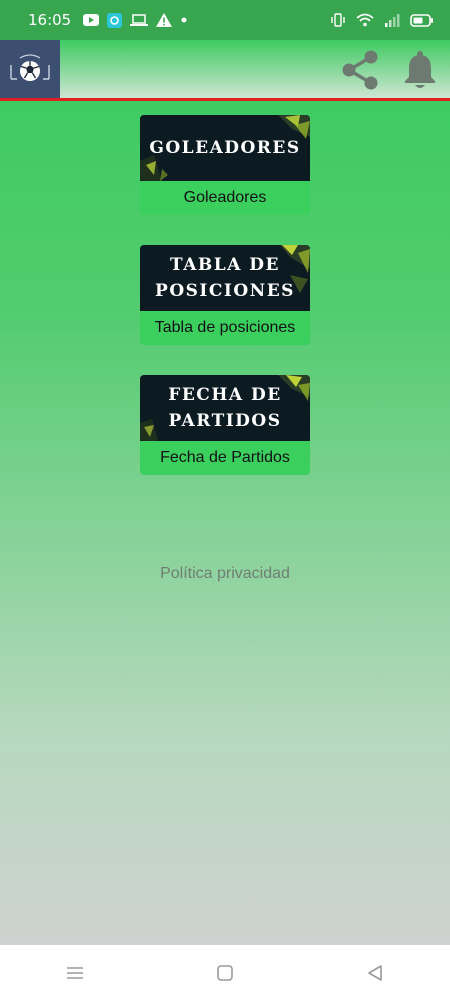 The height and width of the screenshot is (1000, 450). Describe the element at coordinates (225, 198) in the screenshot. I see `card-label: Goleadores` at that location.